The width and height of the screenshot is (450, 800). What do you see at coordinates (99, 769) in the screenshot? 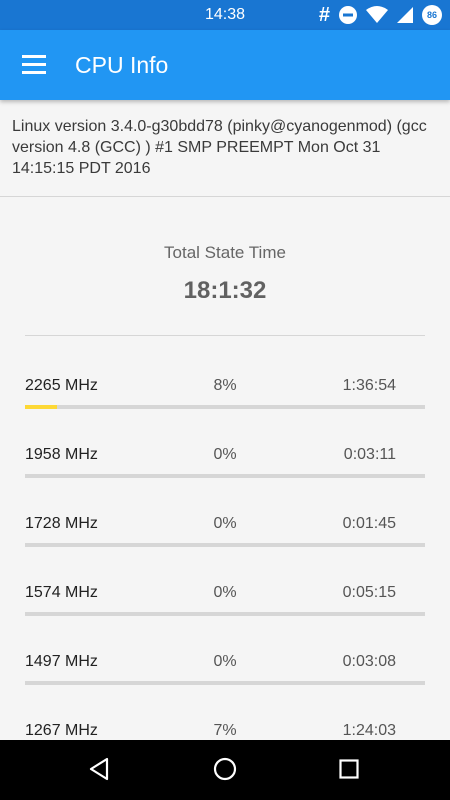
I see `back-icon` at bounding box center [99, 769].